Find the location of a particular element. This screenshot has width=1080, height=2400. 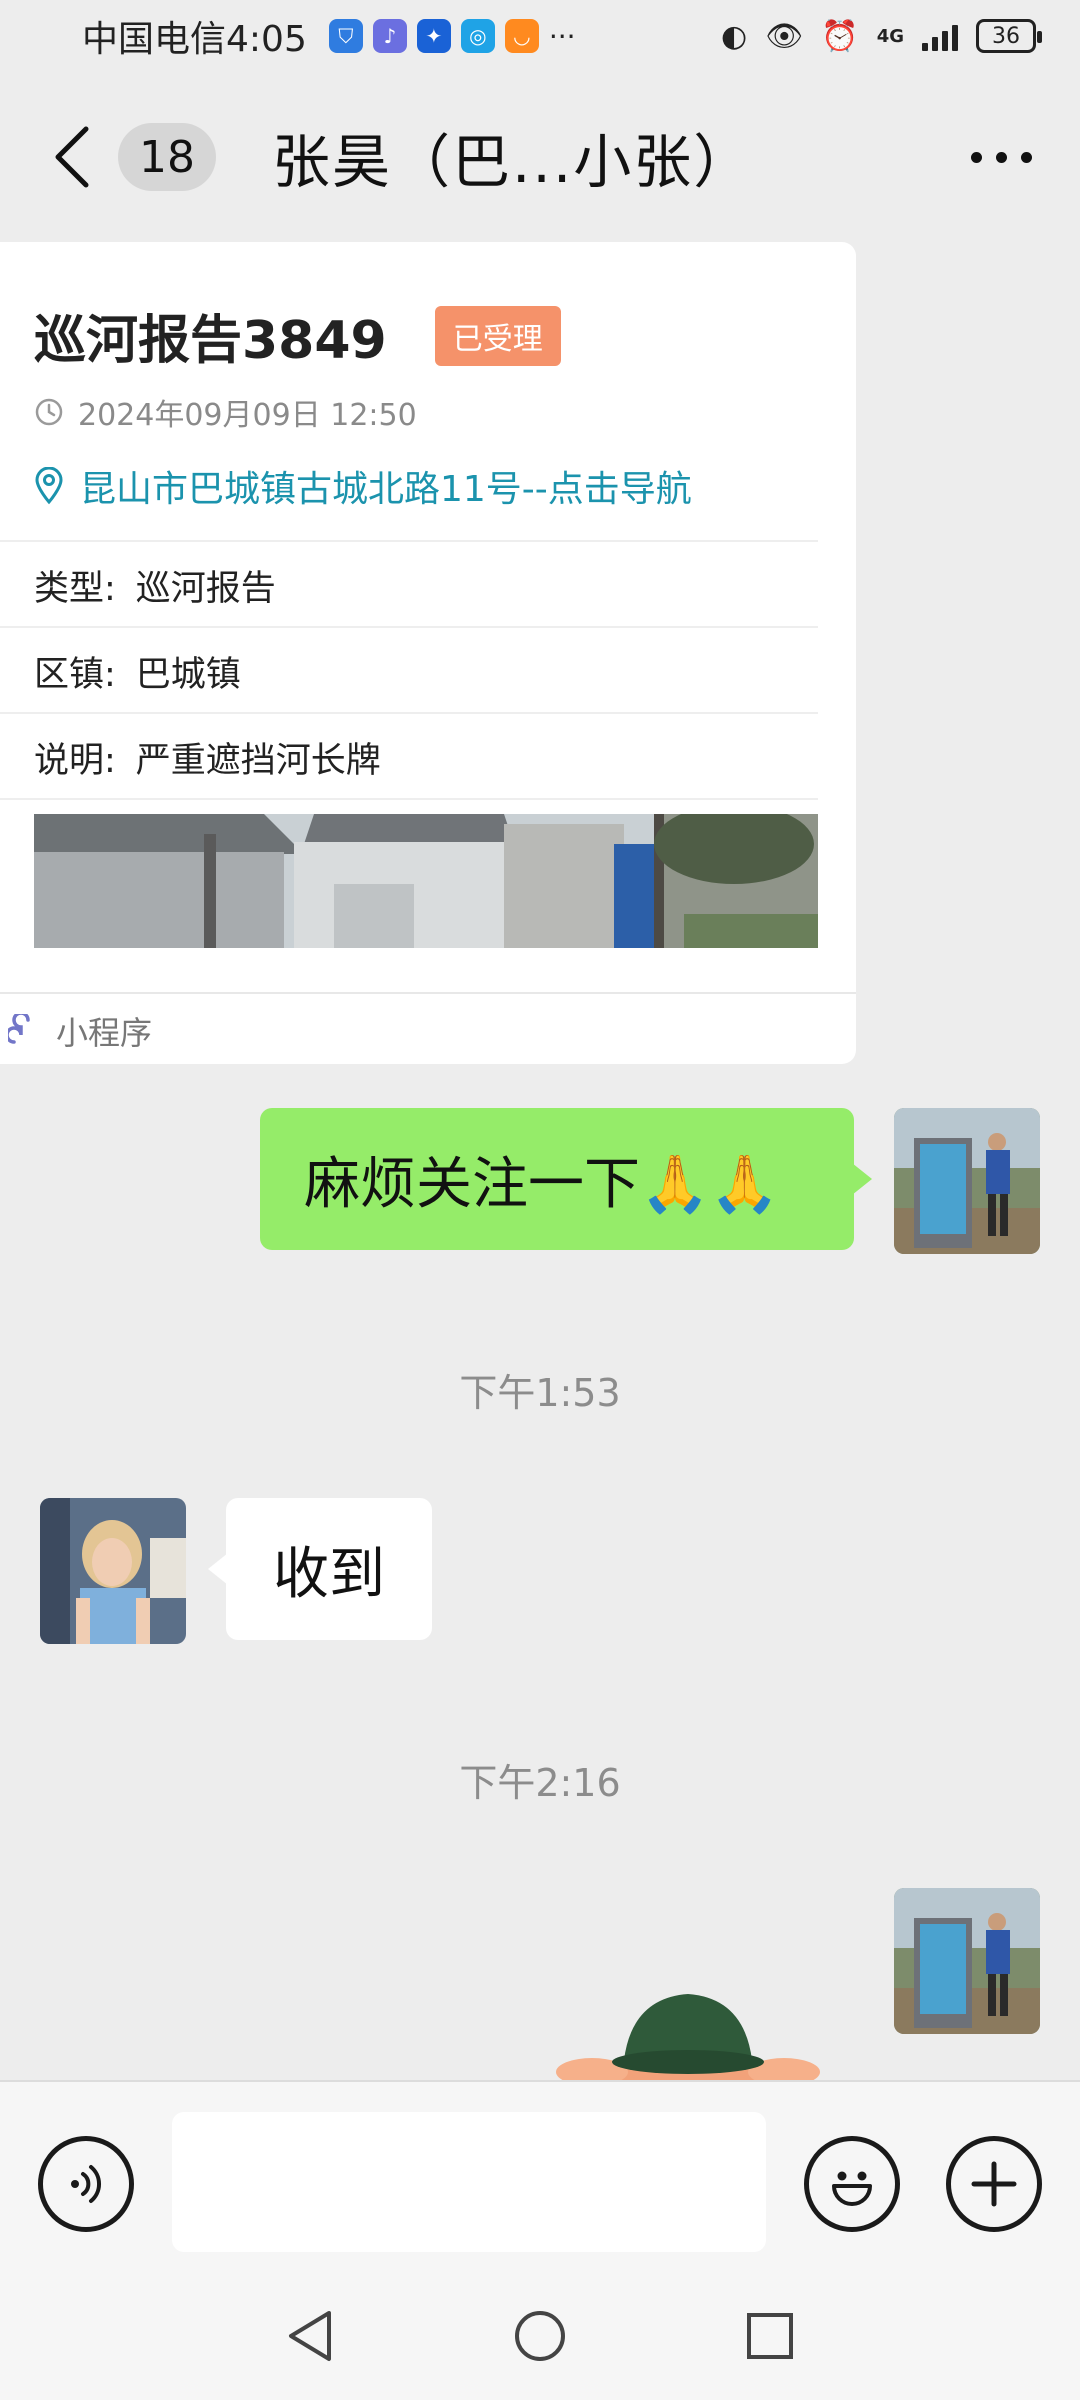

mini-program-footer: 小程序 is located at coordinates (80, 1031).